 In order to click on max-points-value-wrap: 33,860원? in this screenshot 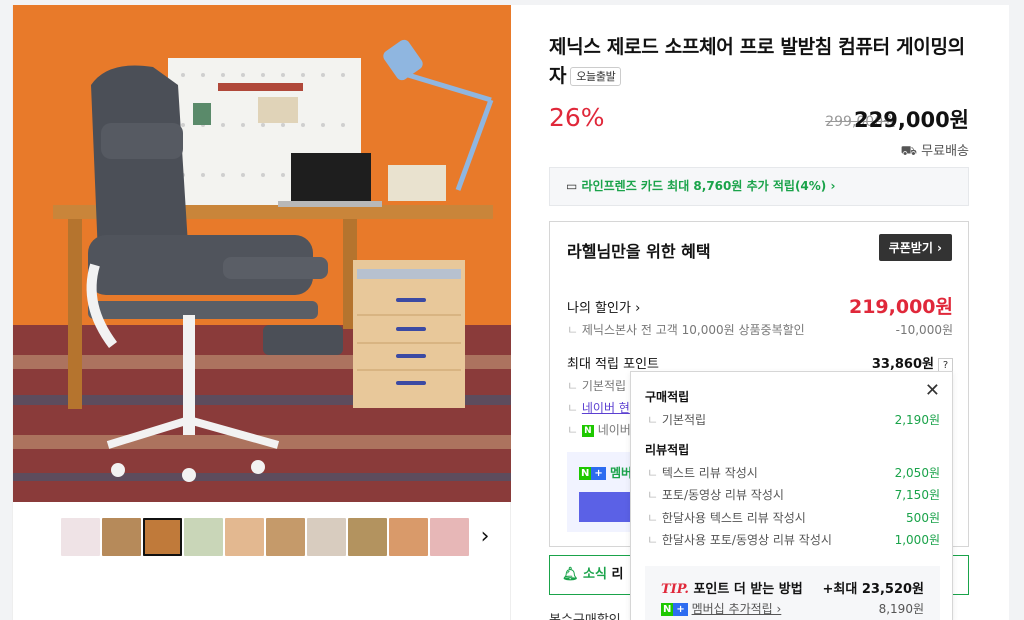, I will do `click(912, 363)`.